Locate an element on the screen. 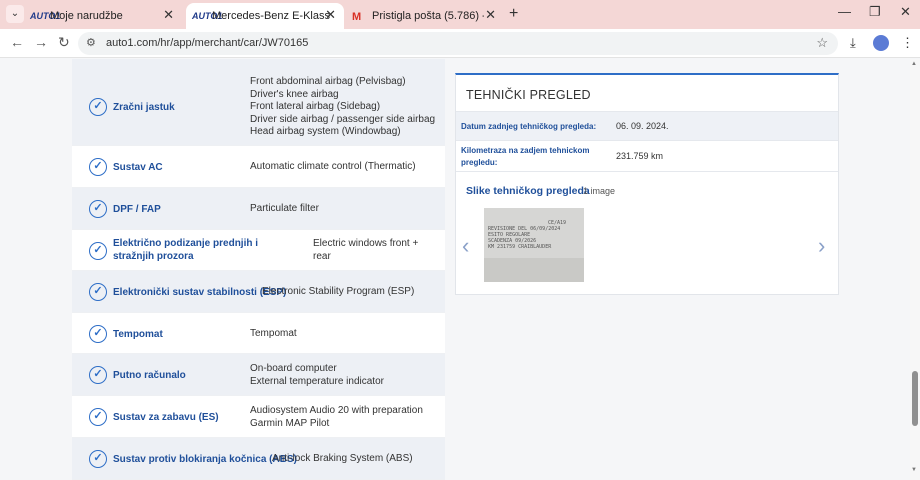 The width and height of the screenshot is (920, 480). new-tab-button: + is located at coordinates (513, 14).